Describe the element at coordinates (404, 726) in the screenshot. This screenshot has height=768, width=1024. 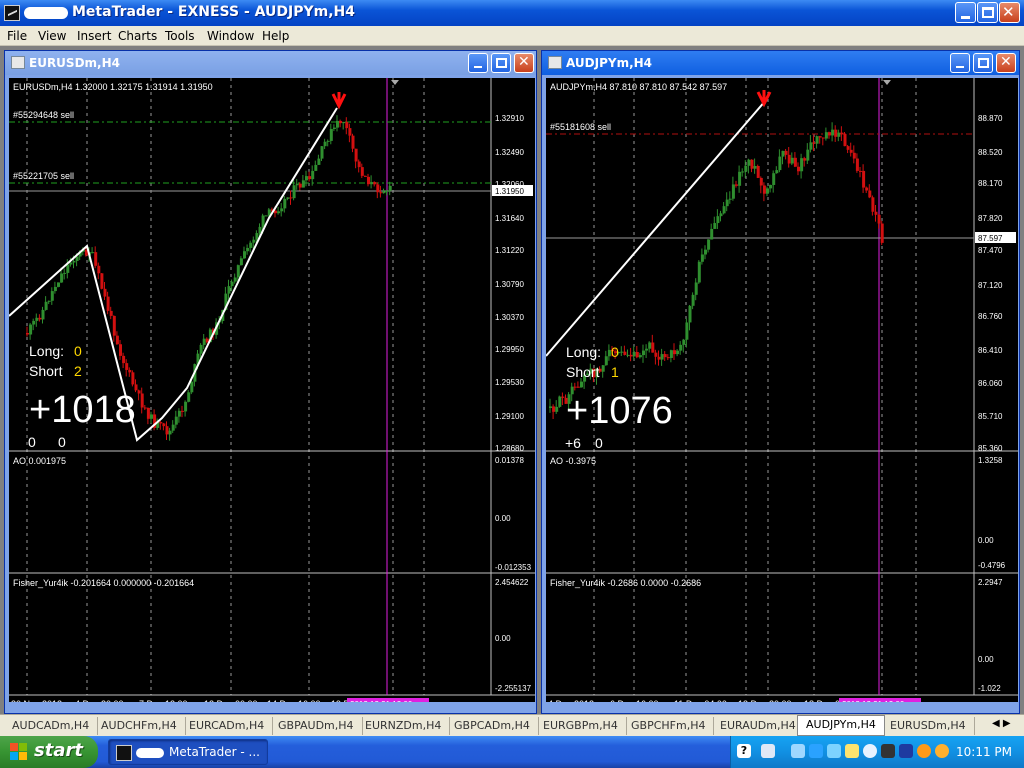
I see `chart-tab: EURNZDm,H4` at that location.